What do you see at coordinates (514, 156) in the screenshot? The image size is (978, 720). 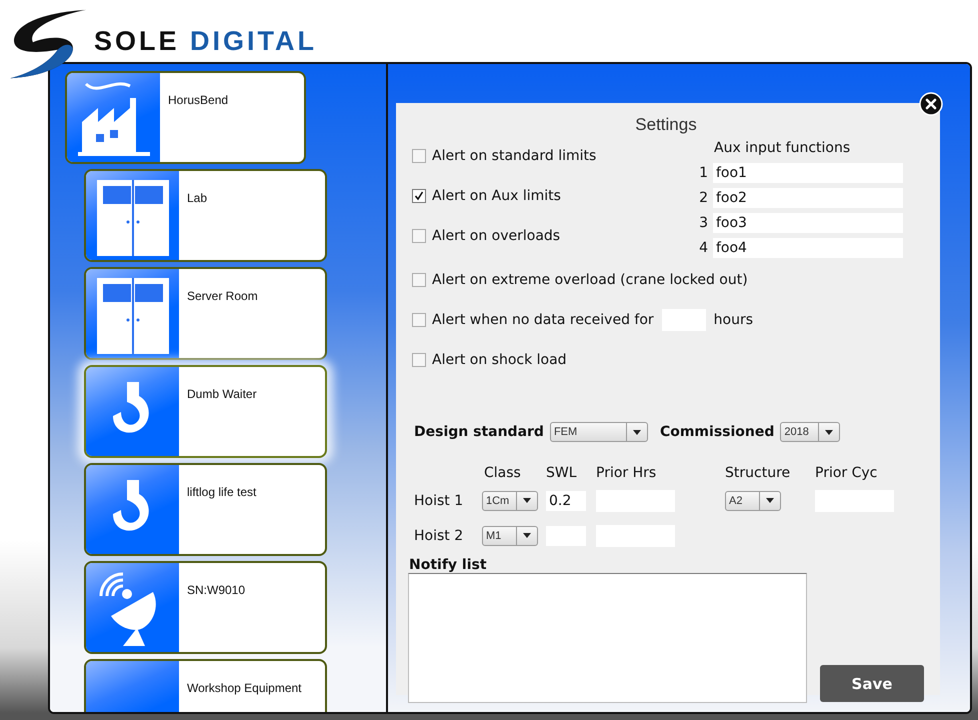 I see `checkbox-label: Alert on standard limits` at bounding box center [514, 156].